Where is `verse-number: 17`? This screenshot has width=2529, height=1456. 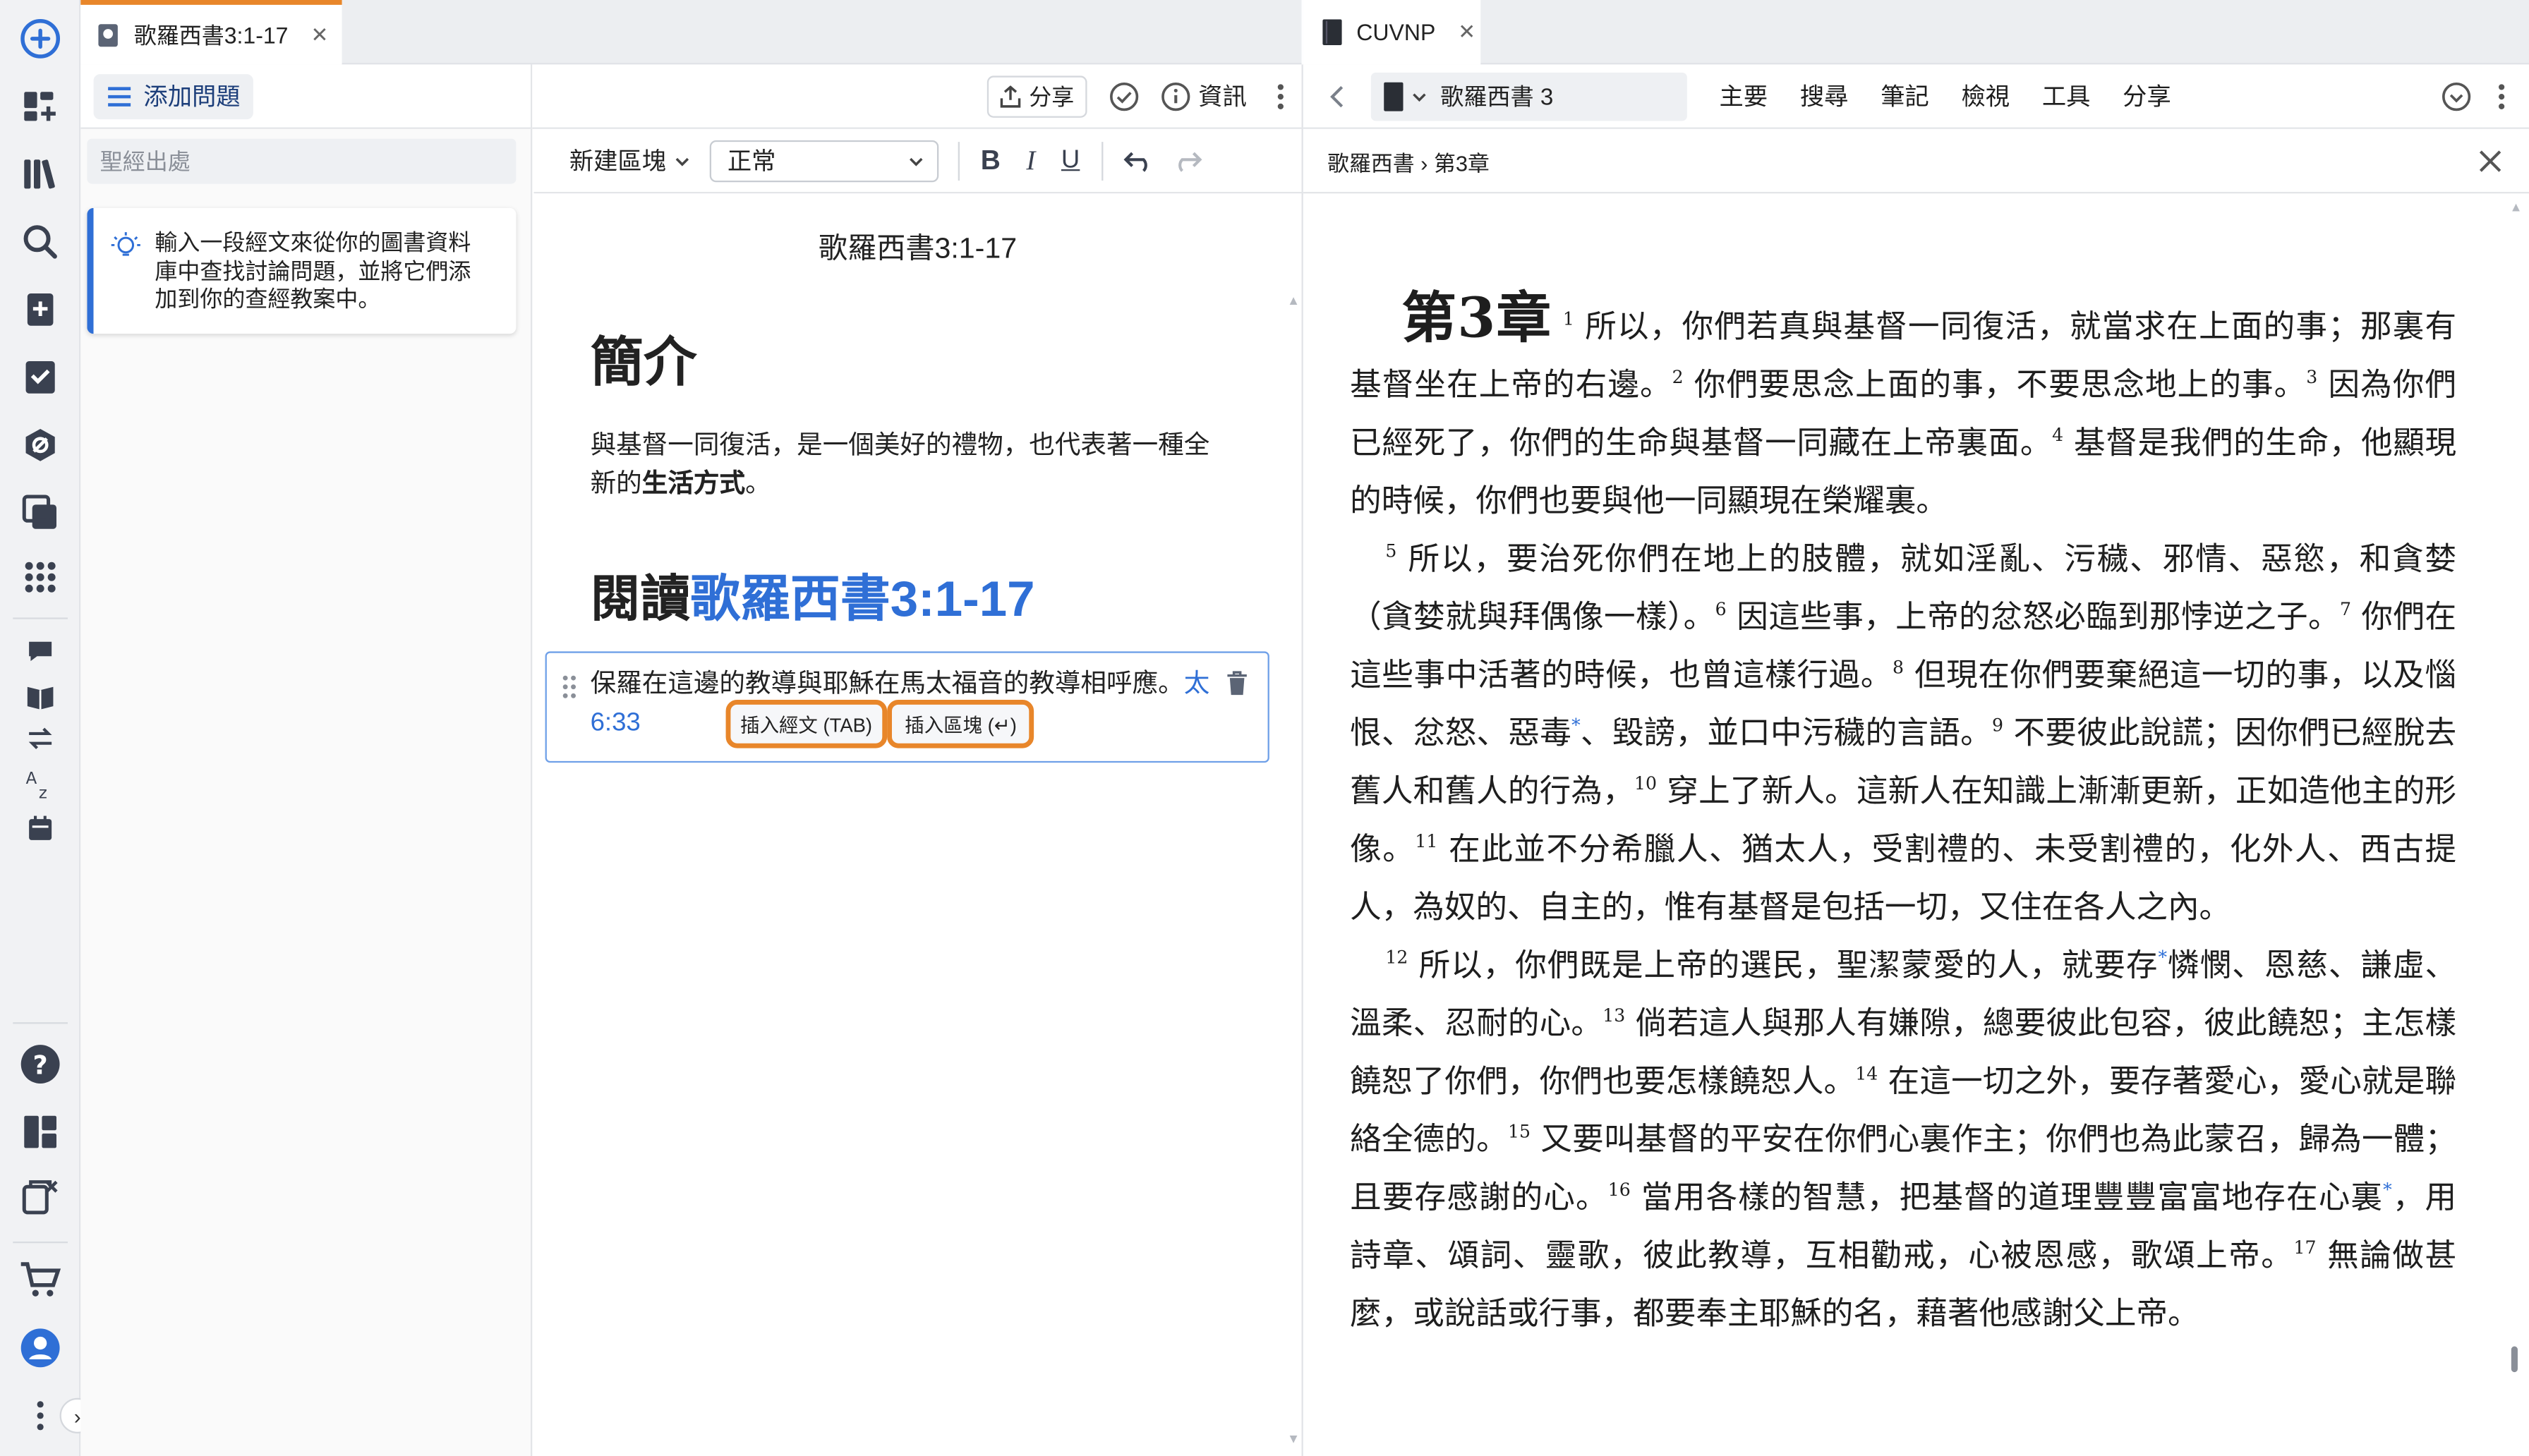
verse-number: 17 is located at coordinates (2305, 1247).